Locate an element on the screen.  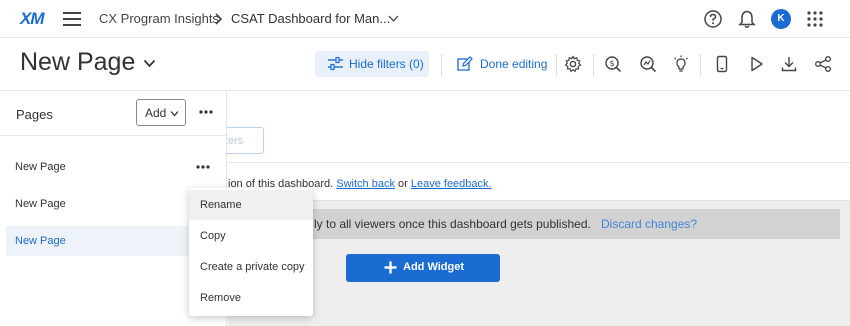
sliders-icon is located at coordinates (335, 64).